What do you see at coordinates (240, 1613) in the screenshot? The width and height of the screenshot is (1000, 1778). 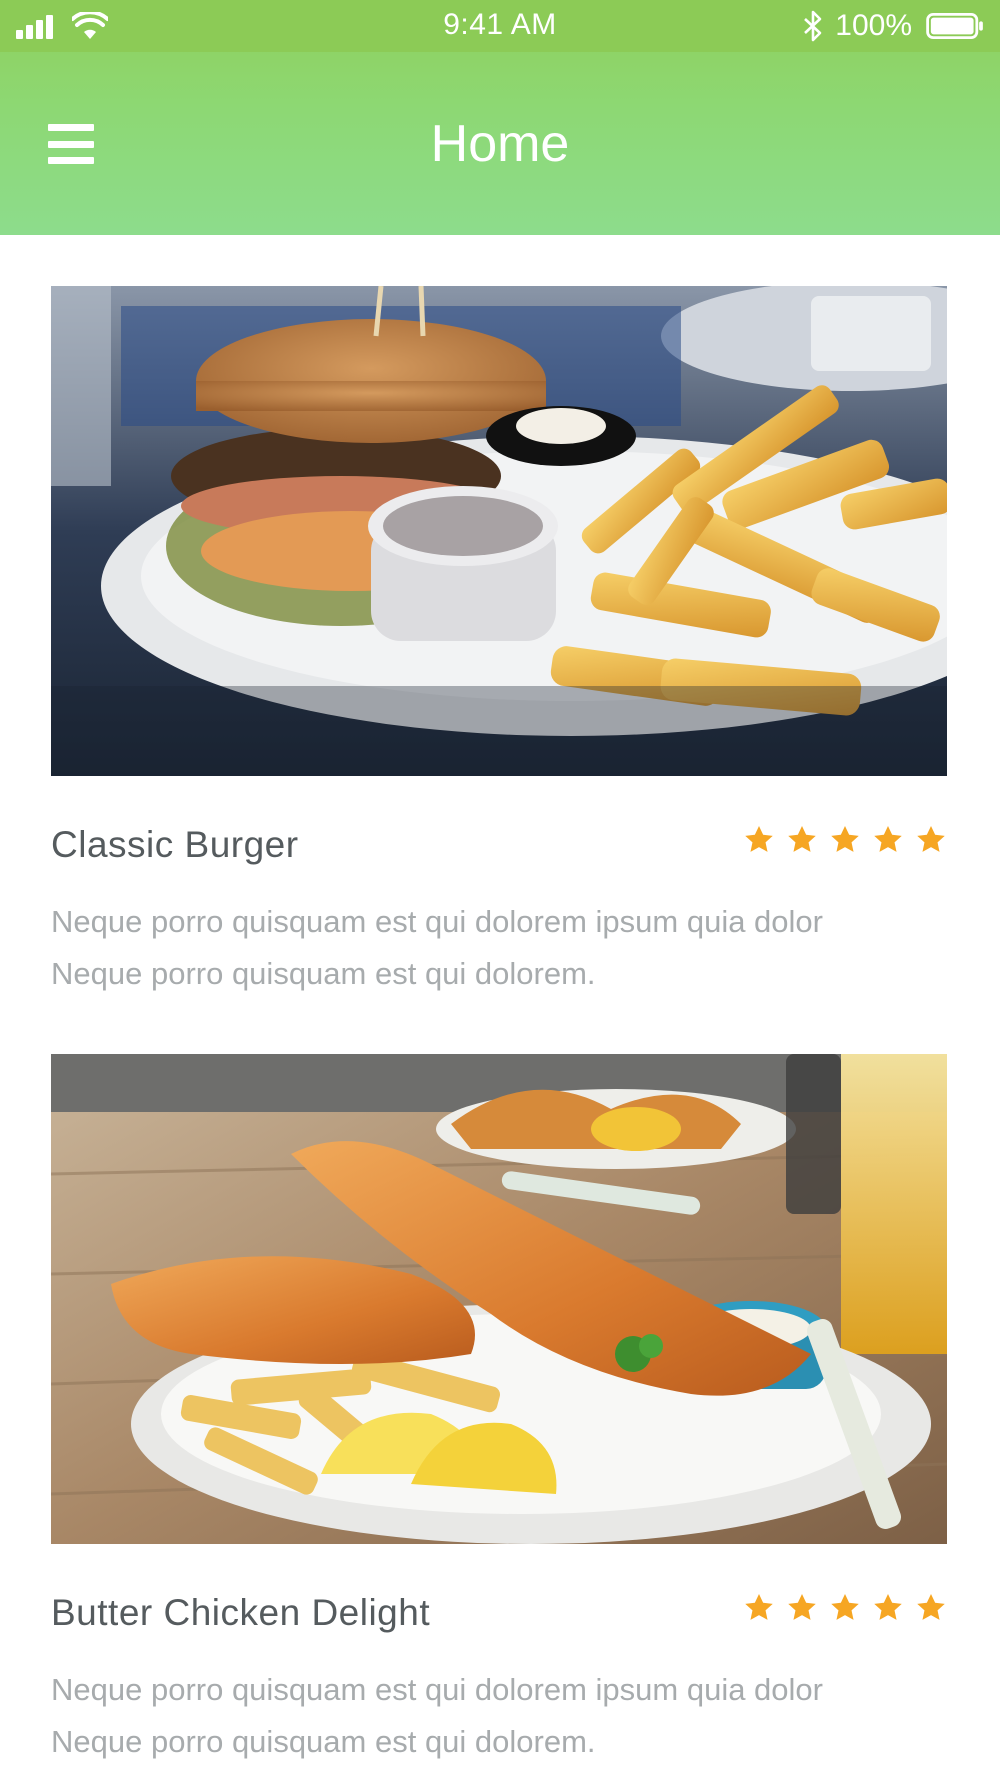 I see `card-title: Butter Chicken Delight` at bounding box center [240, 1613].